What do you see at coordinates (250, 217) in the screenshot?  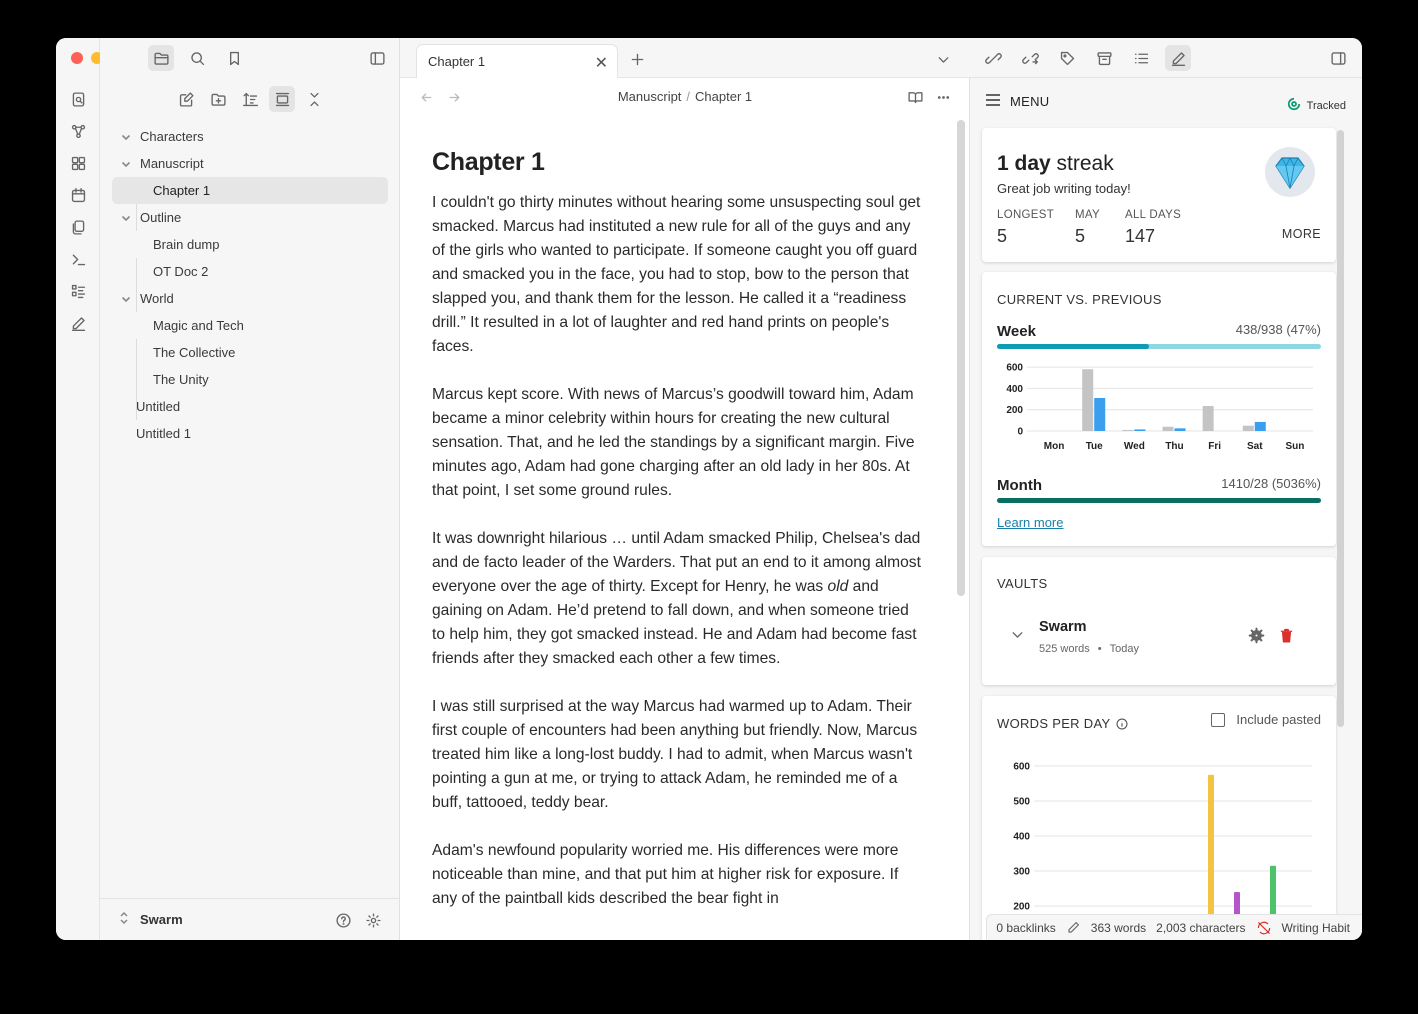 I see `folder-outline: Outline` at bounding box center [250, 217].